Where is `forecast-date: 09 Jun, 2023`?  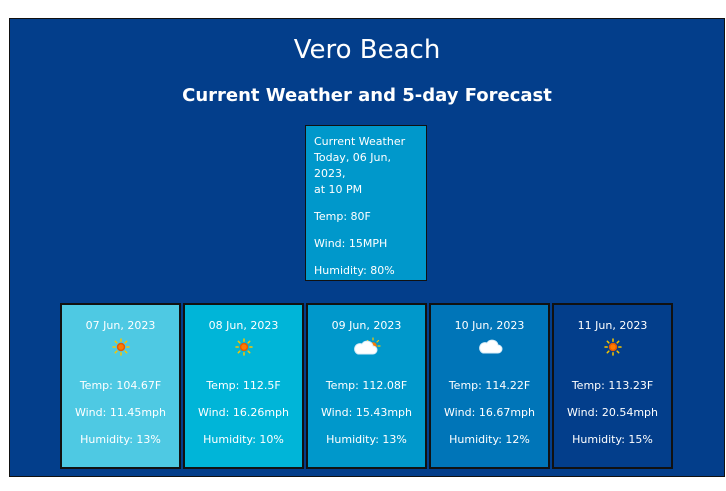
forecast-date: 09 Jun, 2023 is located at coordinates (366, 325).